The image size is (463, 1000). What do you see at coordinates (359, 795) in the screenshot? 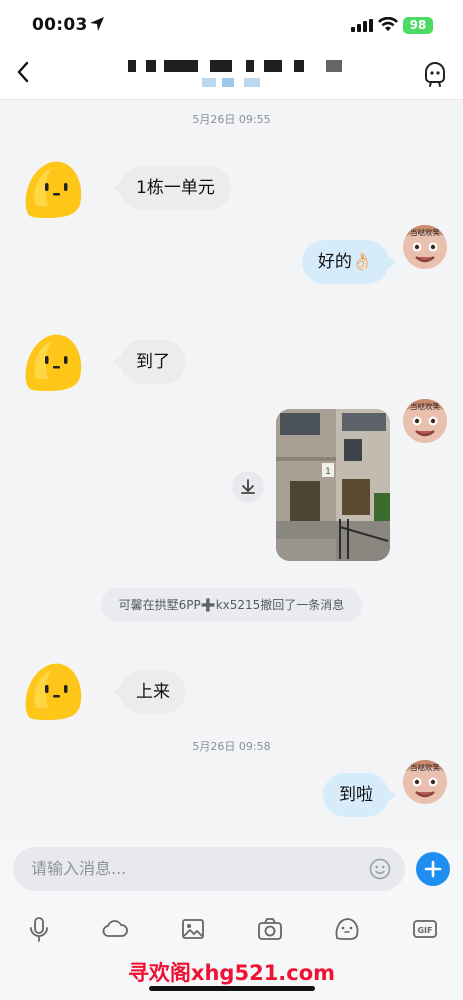
I see `outgoing-message: 到啦` at bounding box center [359, 795].